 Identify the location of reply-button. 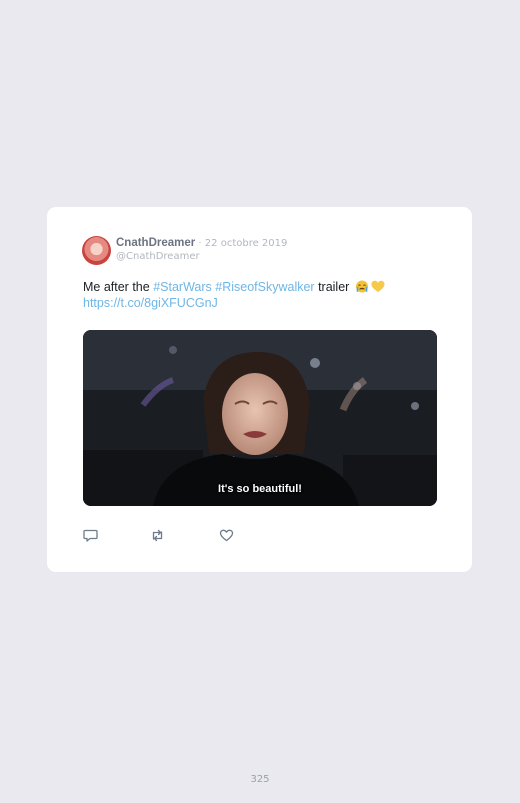
(90, 535).